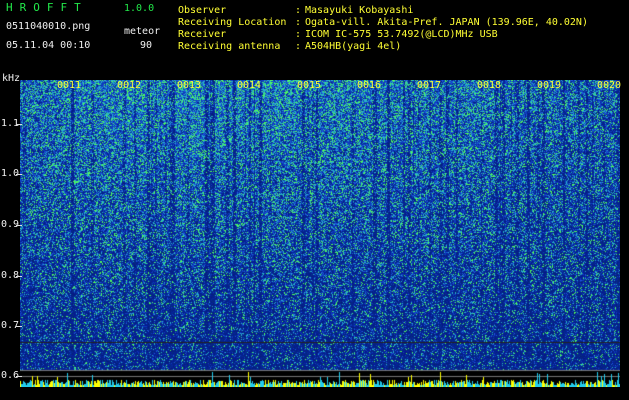 The height and width of the screenshot is (400, 629). I want to click on time-tick-label: 0017, so click(429, 85).